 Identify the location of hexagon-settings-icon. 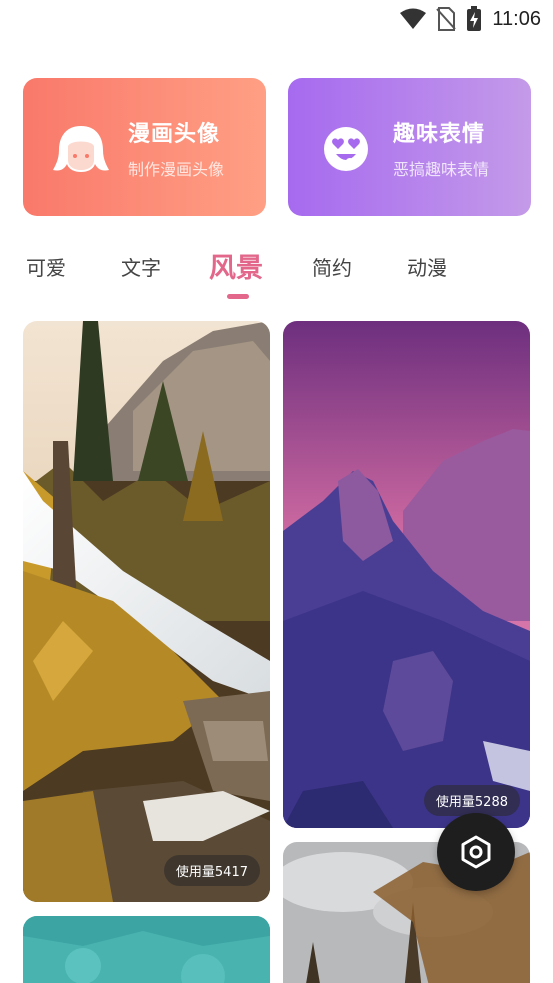
(476, 852).